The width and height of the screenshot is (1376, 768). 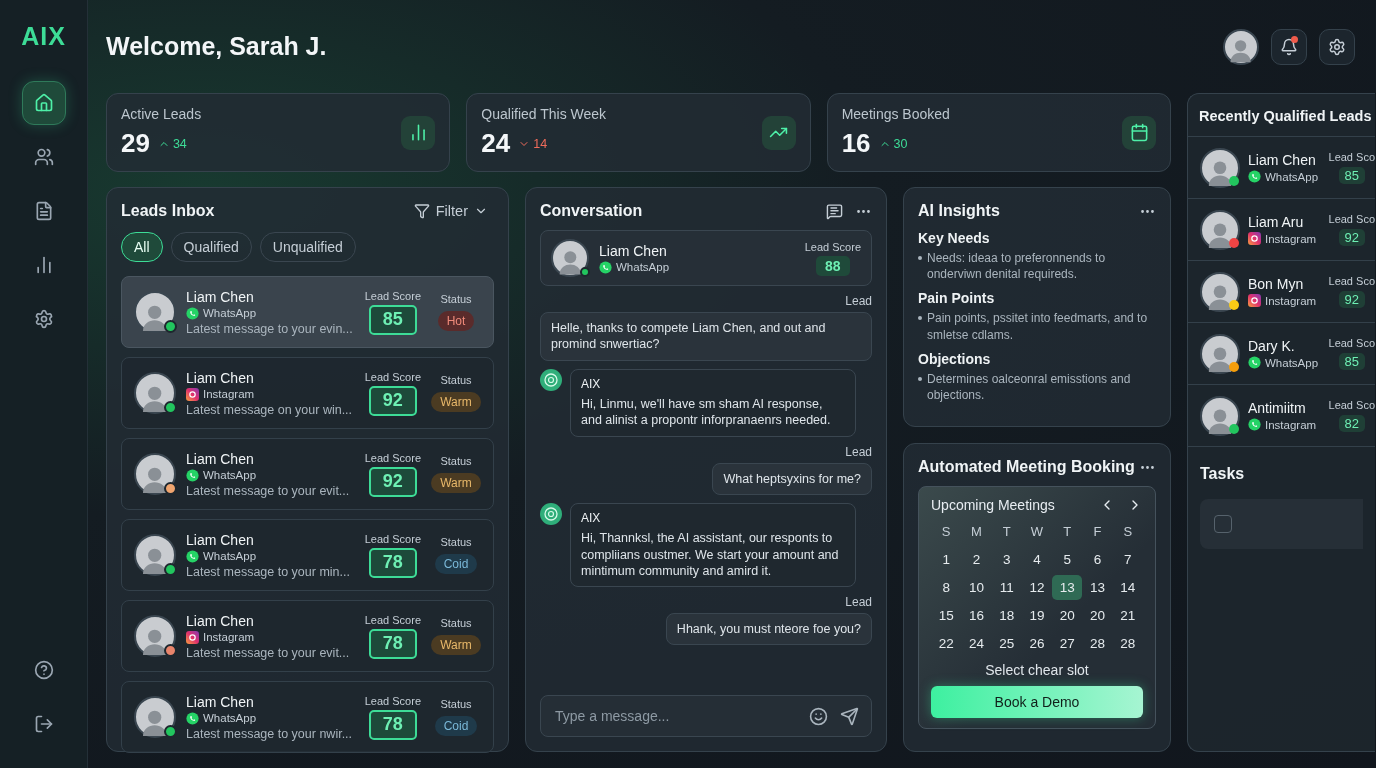 I want to click on calendar-day: 2, so click(x=976, y=559).